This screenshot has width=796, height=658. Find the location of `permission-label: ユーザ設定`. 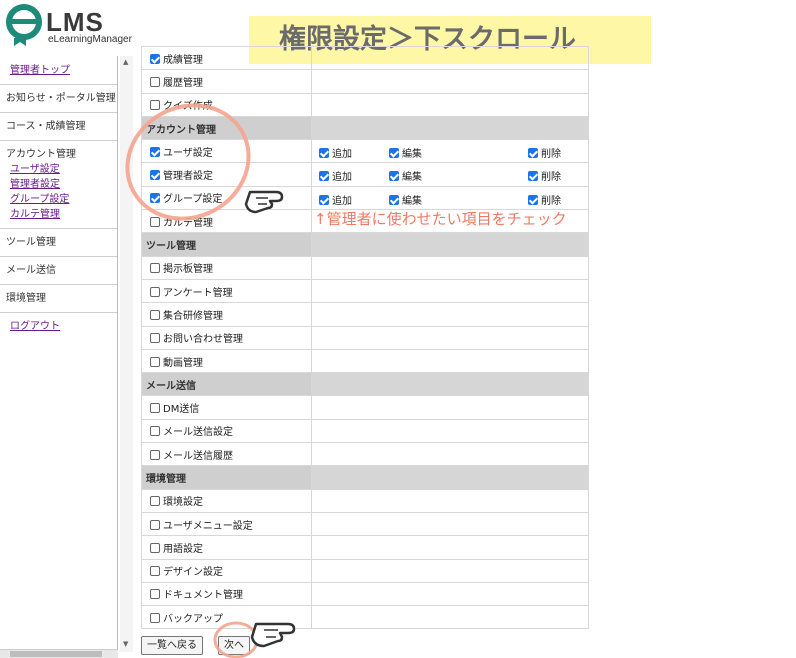

permission-label: ユーザ設定 is located at coordinates (188, 153).